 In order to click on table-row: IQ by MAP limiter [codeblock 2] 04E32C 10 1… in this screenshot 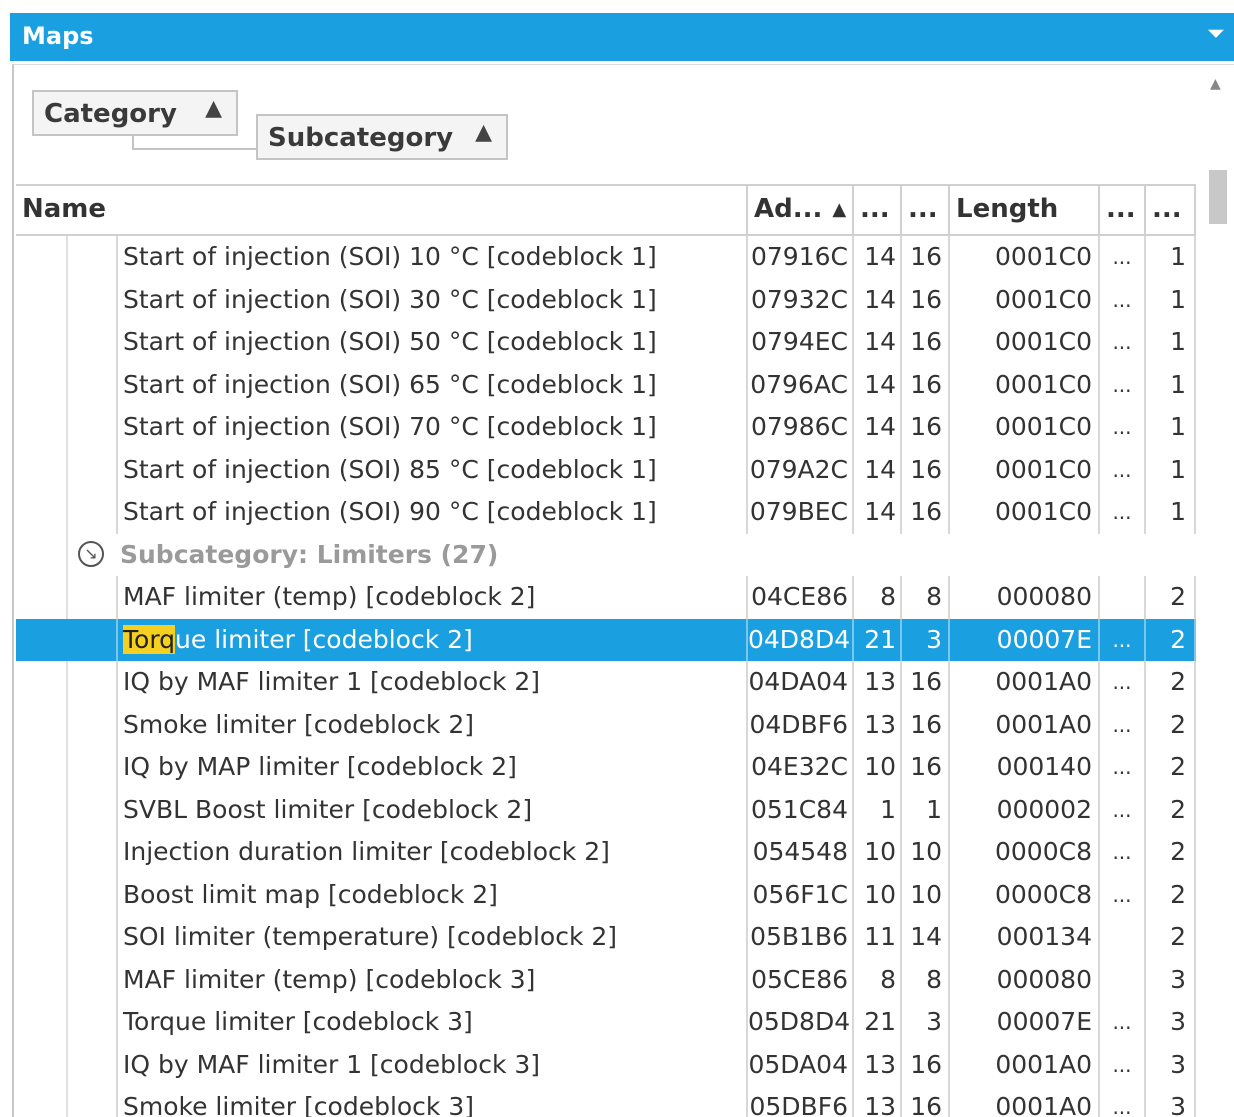, I will do `click(606, 767)`.